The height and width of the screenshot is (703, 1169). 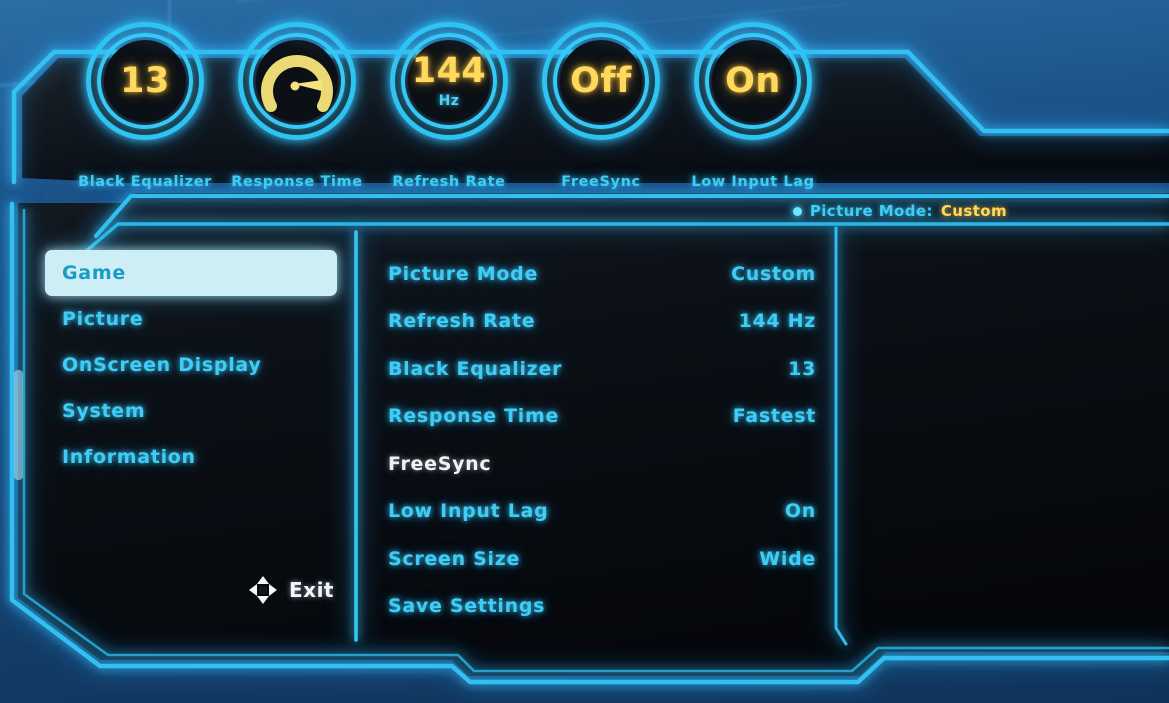 What do you see at coordinates (103, 319) in the screenshot?
I see `sidebar-item-label: Picture` at bounding box center [103, 319].